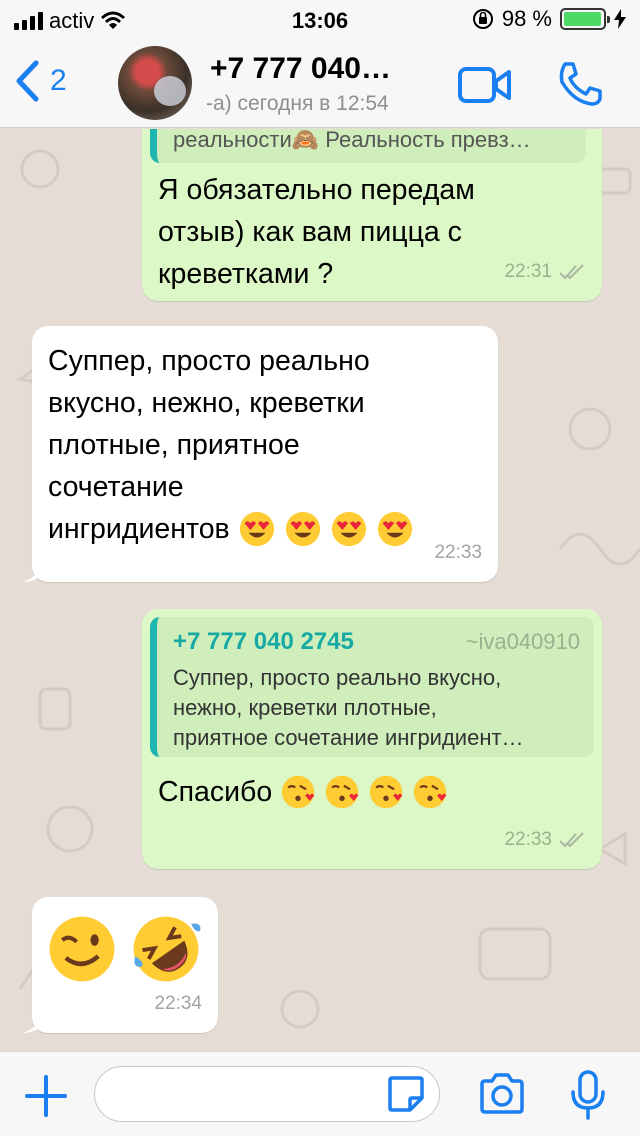  I want to click on battery-icon, so click(585, 19).